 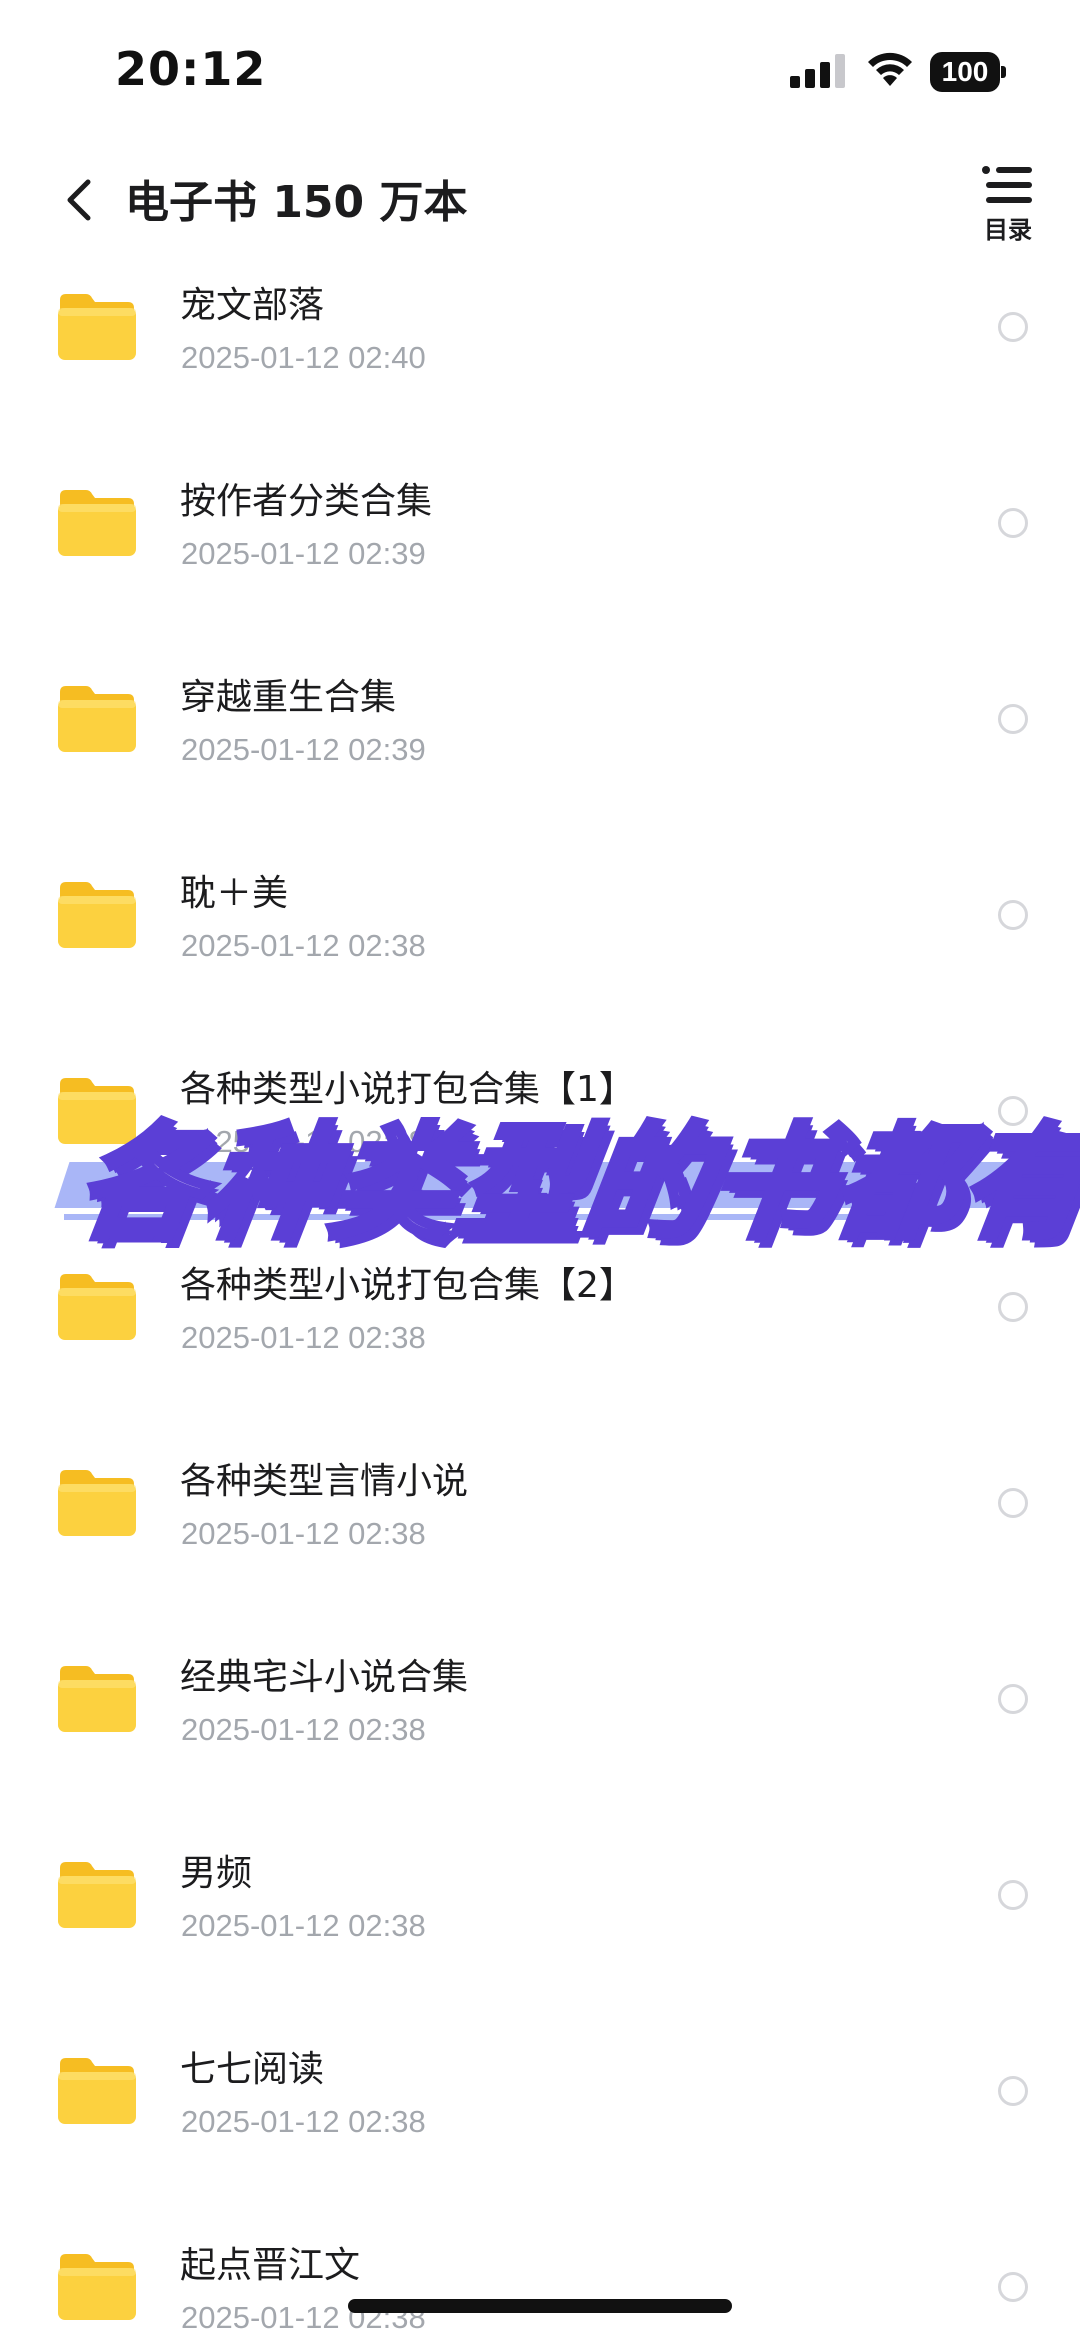 I want to click on list-item: 宠文部落 2025-01-12 02:40, so click(x=540, y=328).